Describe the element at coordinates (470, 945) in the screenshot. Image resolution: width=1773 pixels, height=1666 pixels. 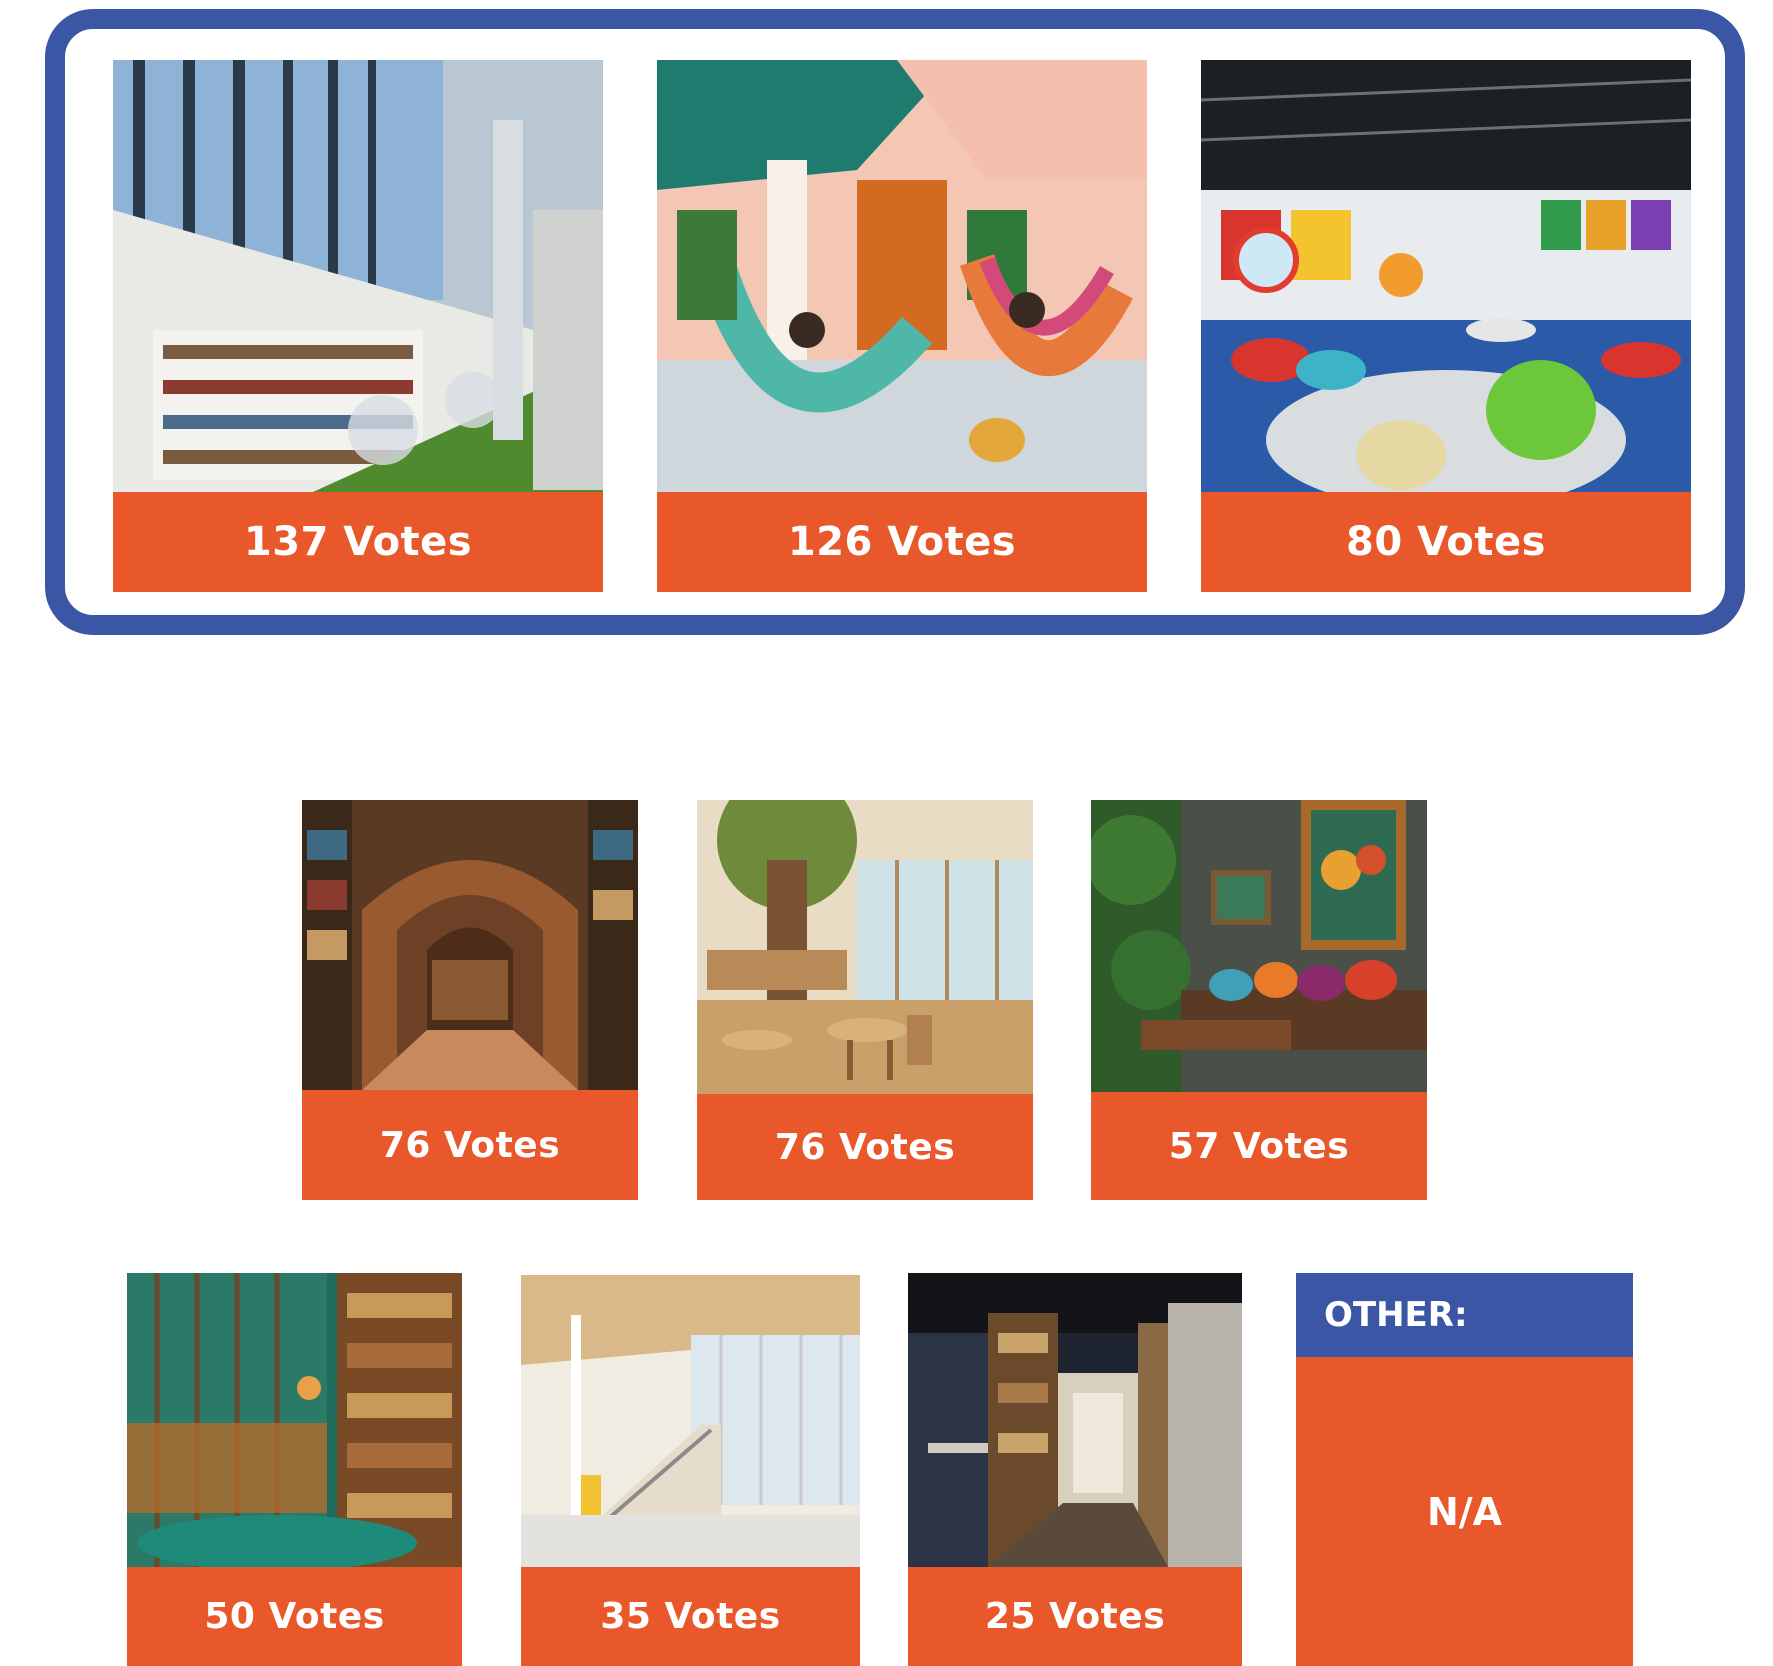
I see `arched-wooden-library-photo` at that location.